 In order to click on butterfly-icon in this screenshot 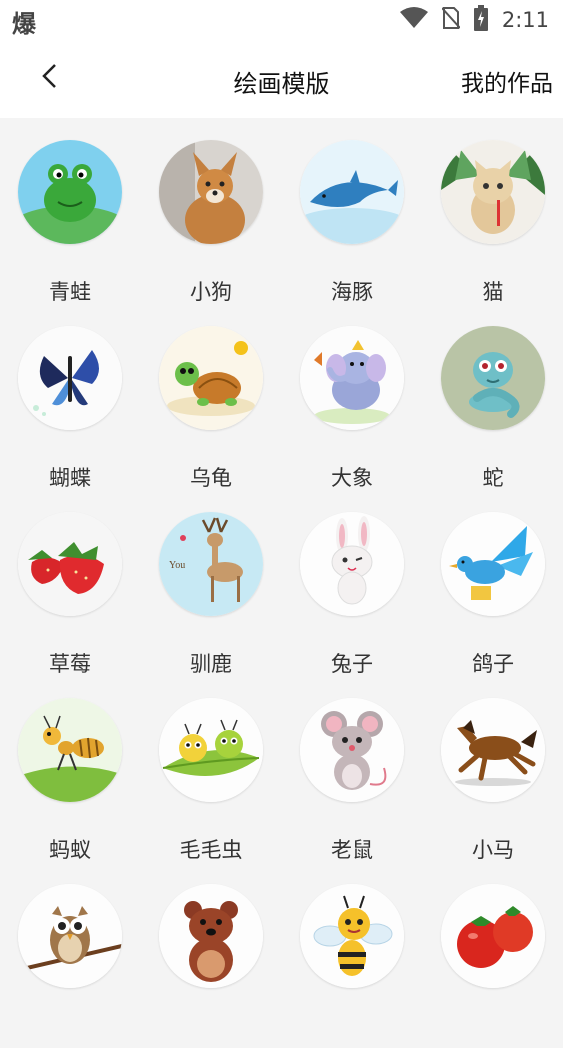, I will do `click(70, 378)`.